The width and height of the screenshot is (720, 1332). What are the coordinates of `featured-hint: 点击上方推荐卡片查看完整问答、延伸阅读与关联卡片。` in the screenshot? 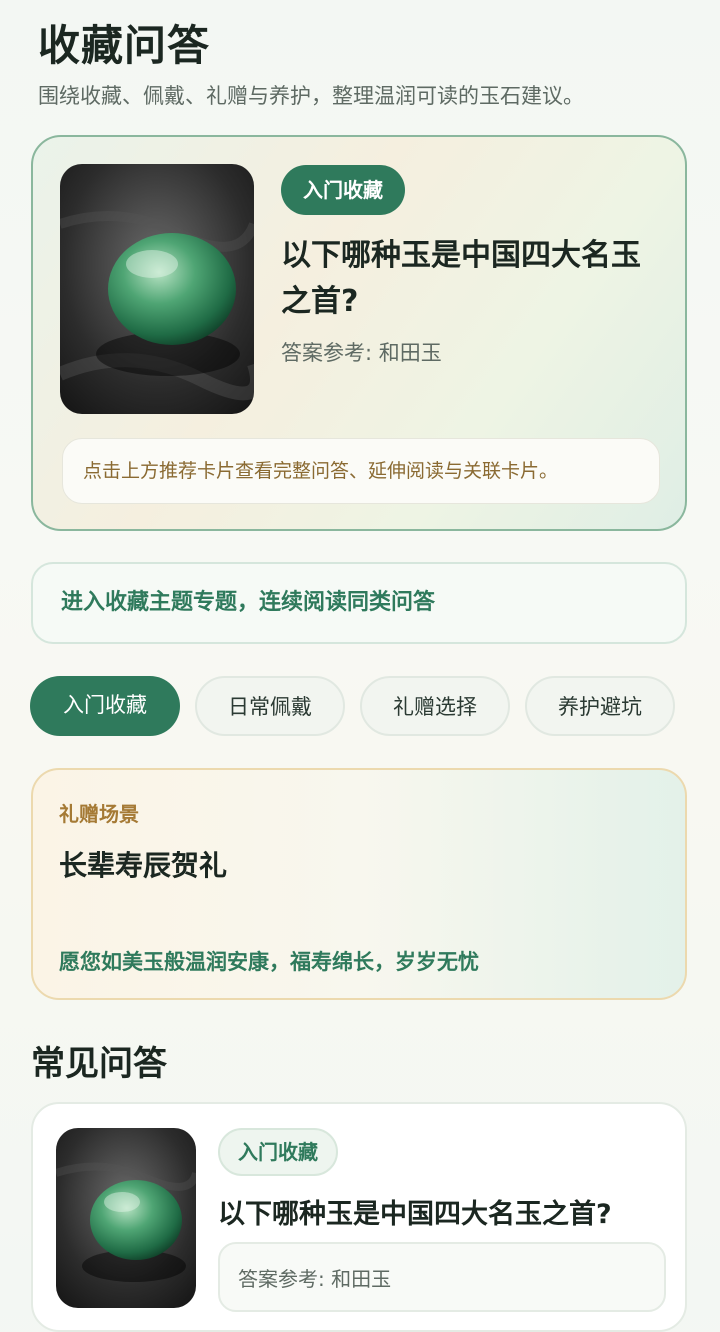 It's located at (361, 471).